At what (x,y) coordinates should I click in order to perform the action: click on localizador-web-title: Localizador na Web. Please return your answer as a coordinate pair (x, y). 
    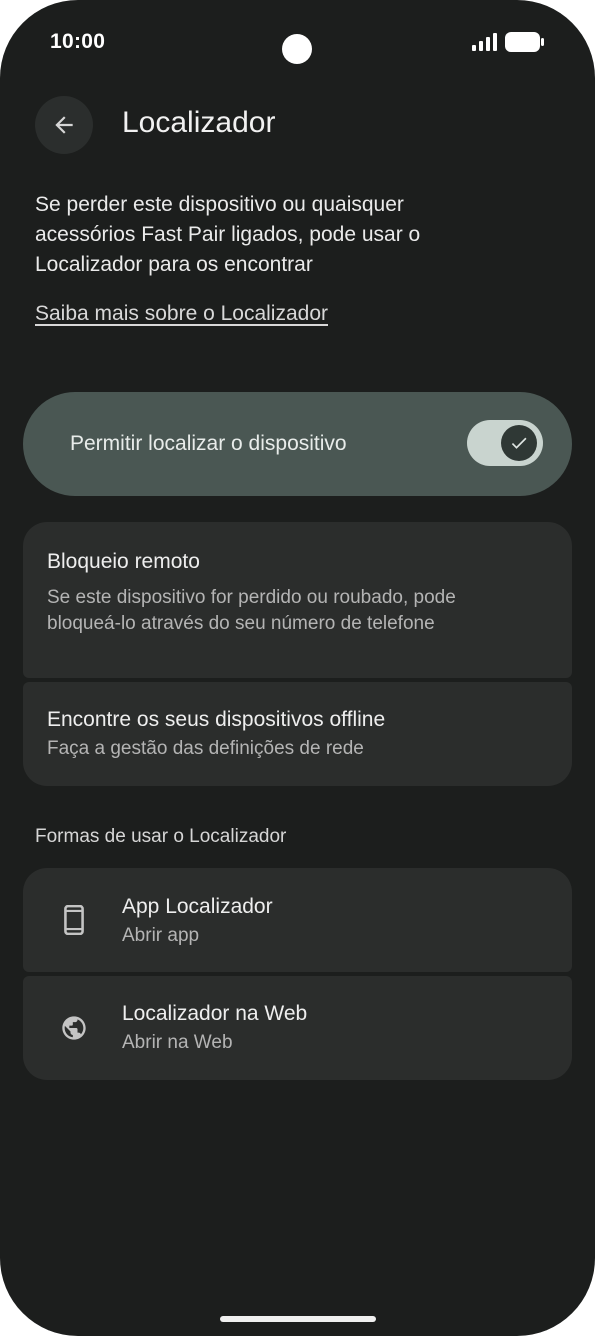
    Looking at the image, I should click on (215, 1013).